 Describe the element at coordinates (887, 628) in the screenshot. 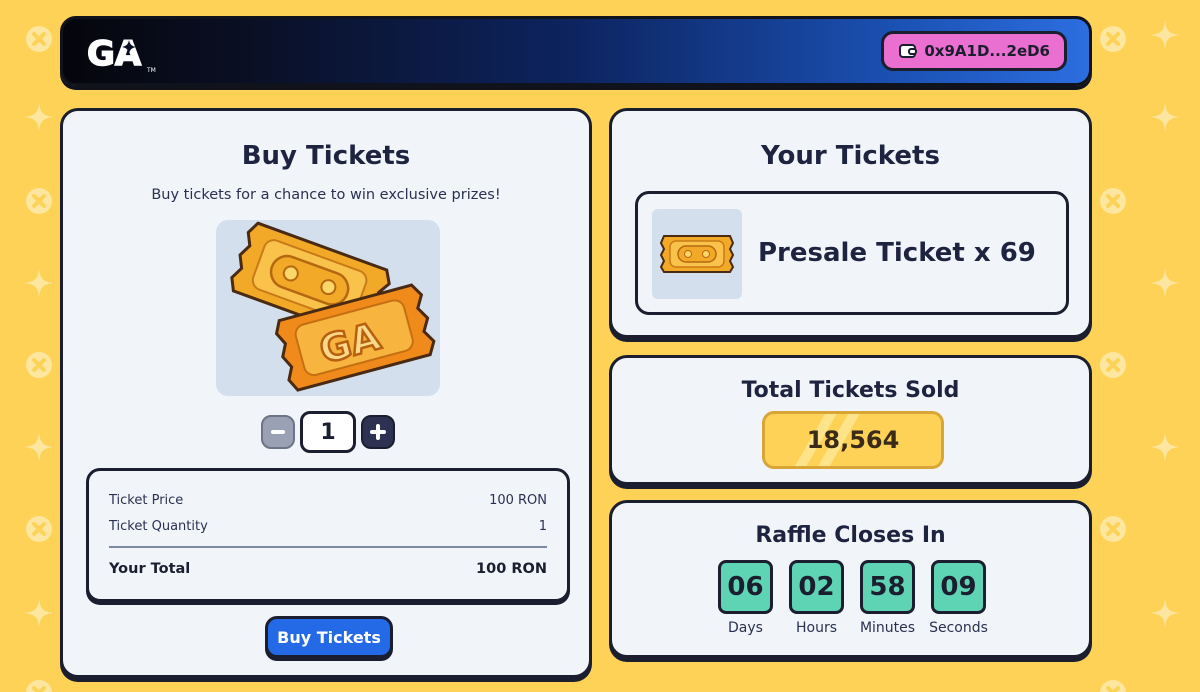

I see `countdown-label: Minutes` at that location.